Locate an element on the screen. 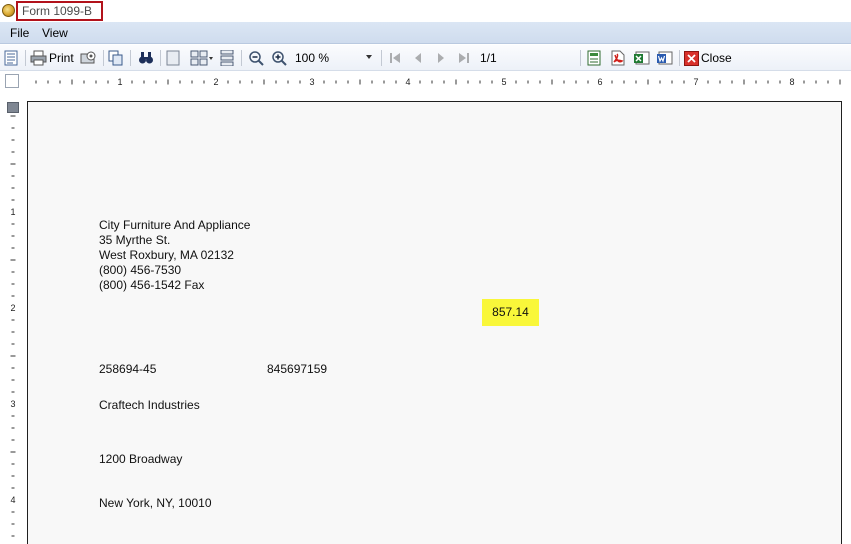  page-setup-button is located at coordinates (89, 58).